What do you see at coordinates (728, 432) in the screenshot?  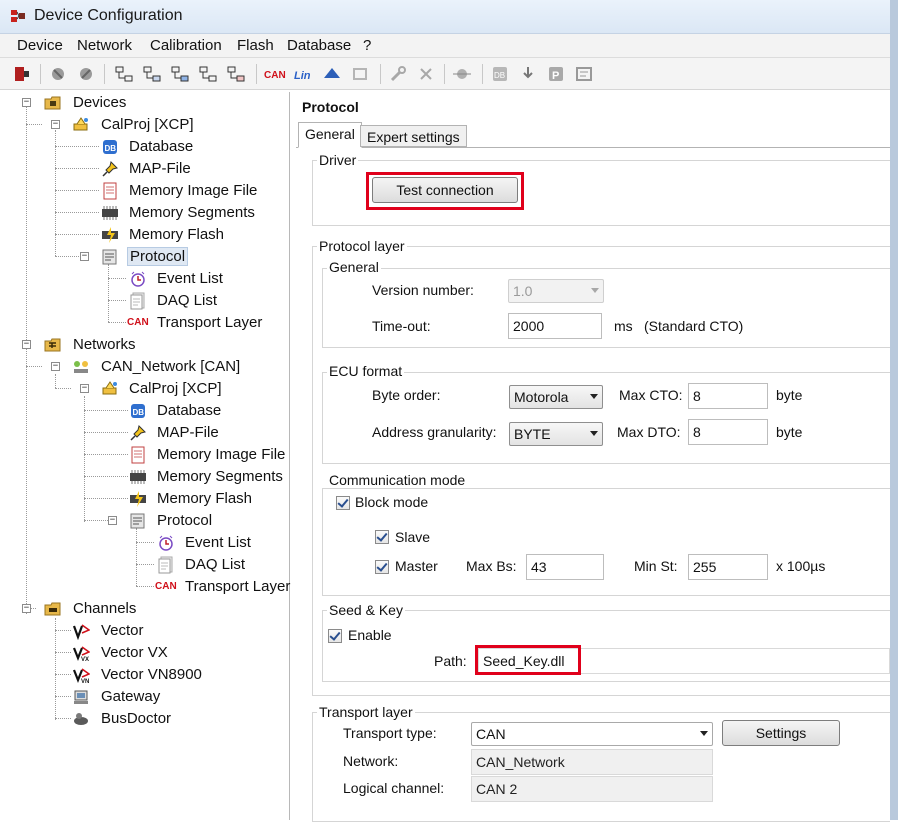 I see `max-dto-input: 8` at bounding box center [728, 432].